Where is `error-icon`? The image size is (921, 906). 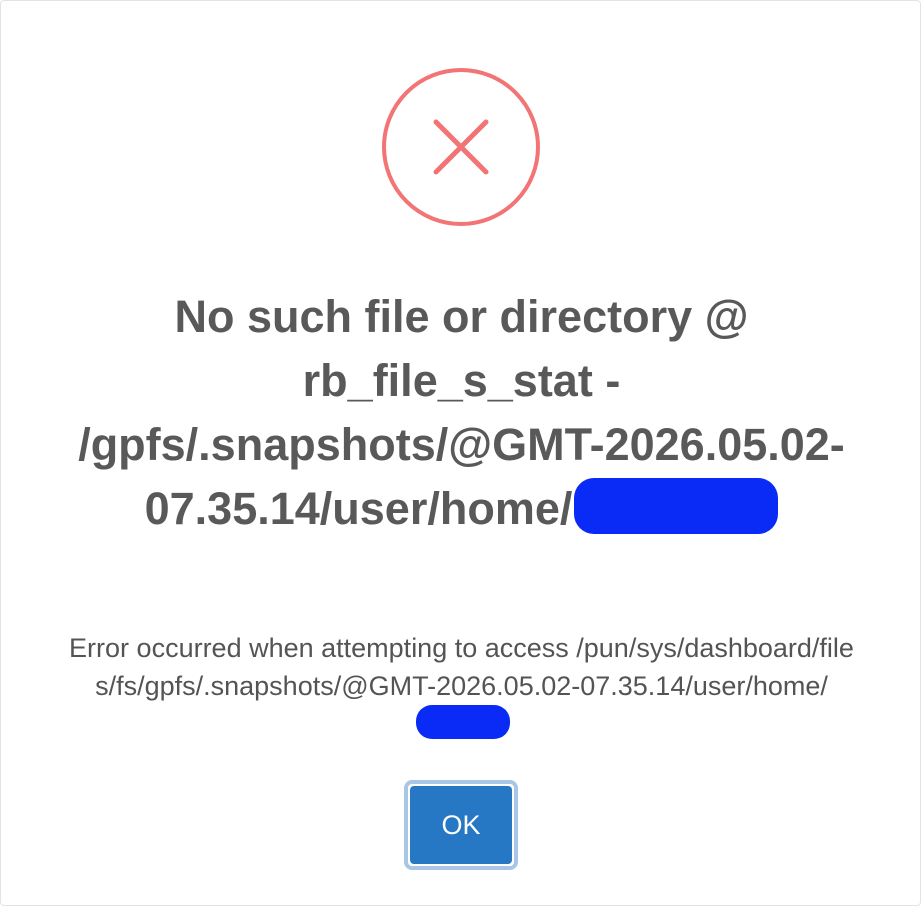 error-icon is located at coordinates (461, 147).